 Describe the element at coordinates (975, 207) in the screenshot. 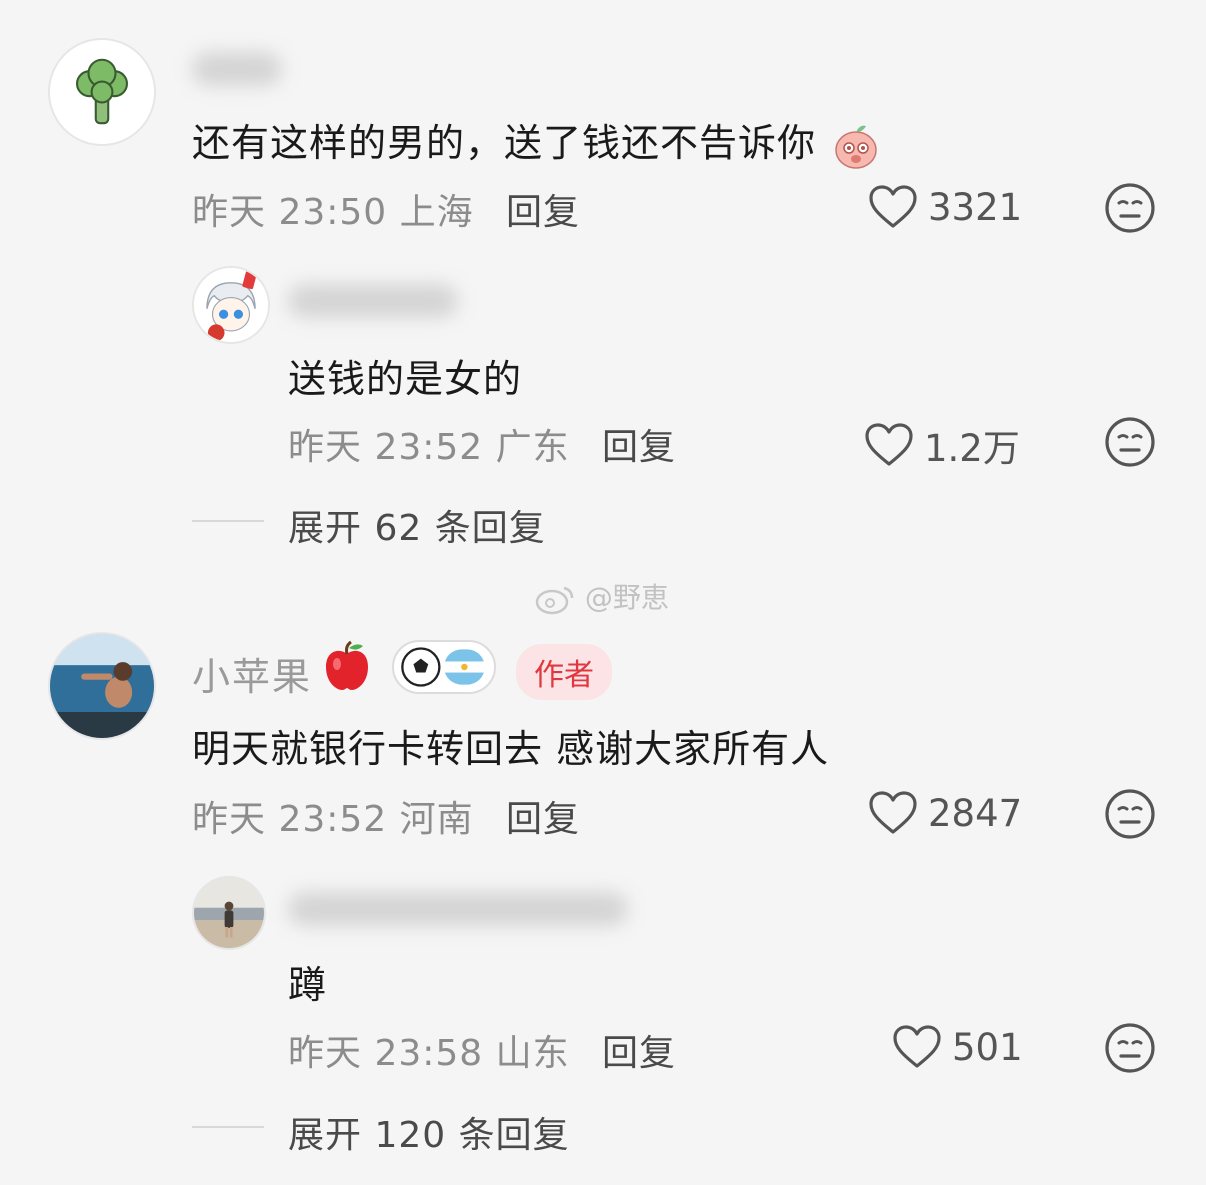

I see `like-count: 3321` at that location.